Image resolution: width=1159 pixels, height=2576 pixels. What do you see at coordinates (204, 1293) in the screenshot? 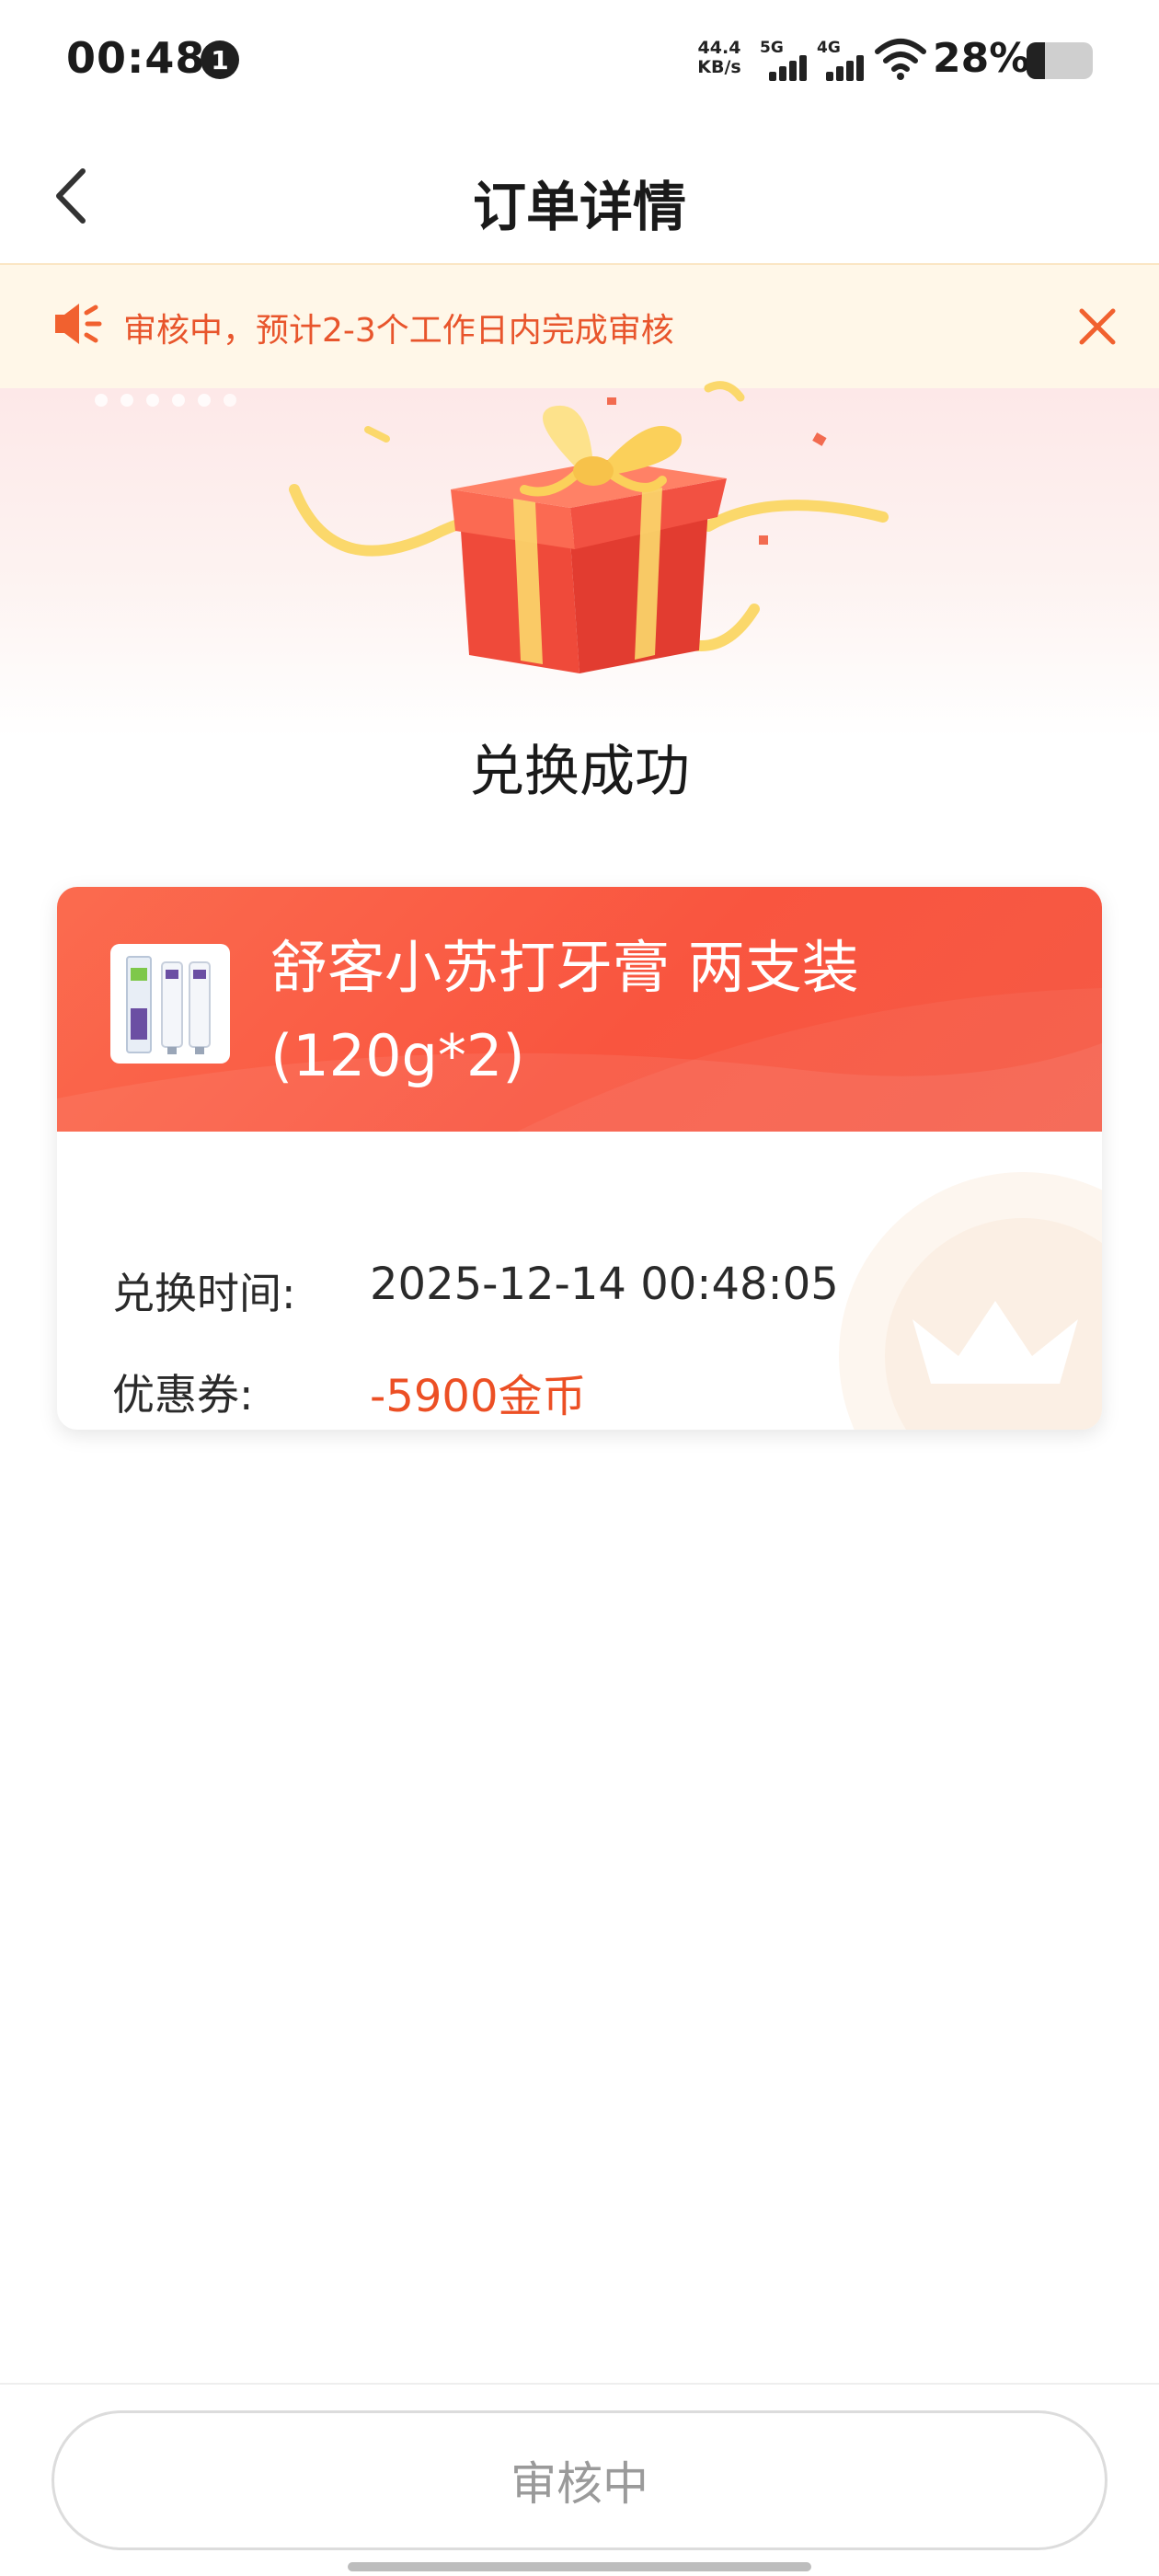
I see `exchange-time-label: 兑换时间:` at bounding box center [204, 1293].